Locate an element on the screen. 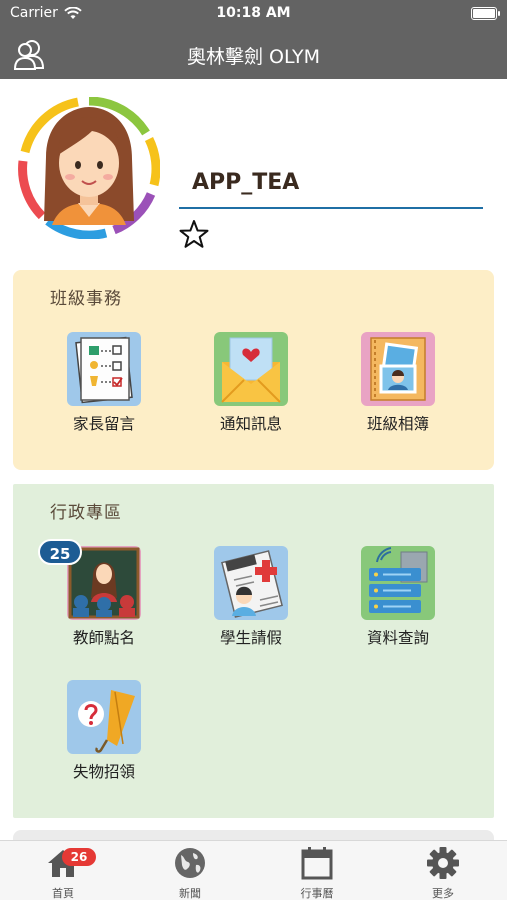 This screenshot has width=507, height=900. tile-lost-and-found: 失物招領 is located at coordinates (104, 731).